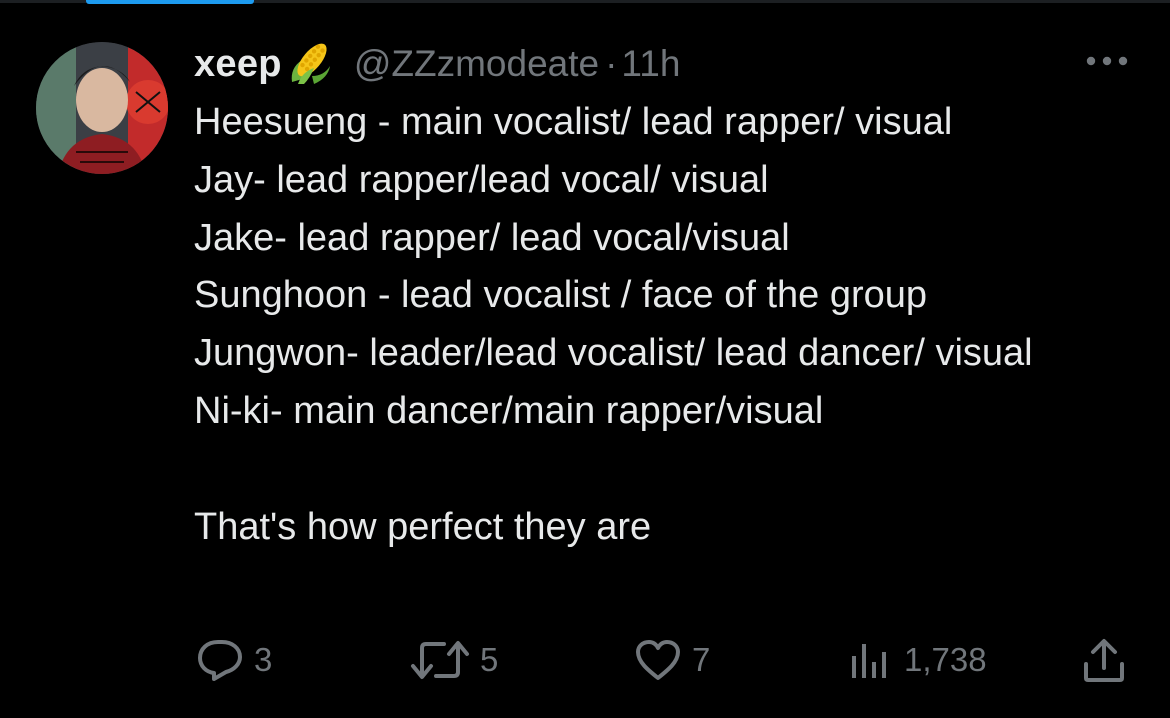 The height and width of the screenshot is (718, 1170). I want to click on more-options-button, so click(1107, 61).